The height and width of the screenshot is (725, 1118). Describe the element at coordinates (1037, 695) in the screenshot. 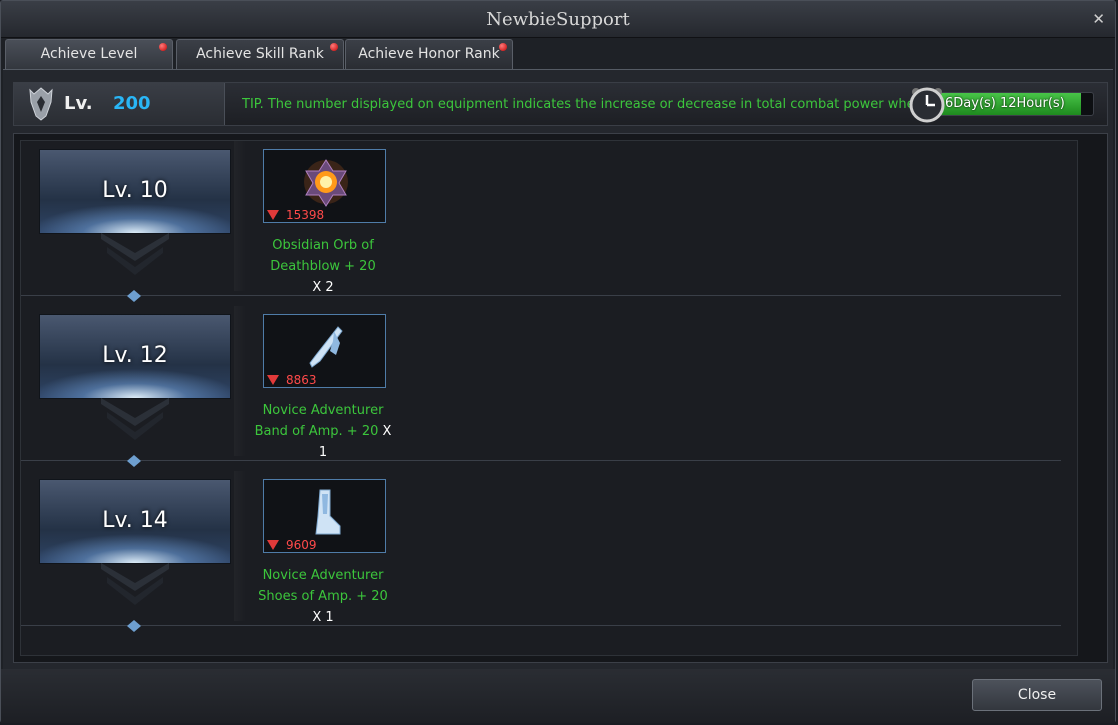

I see `close-button: Close` at that location.